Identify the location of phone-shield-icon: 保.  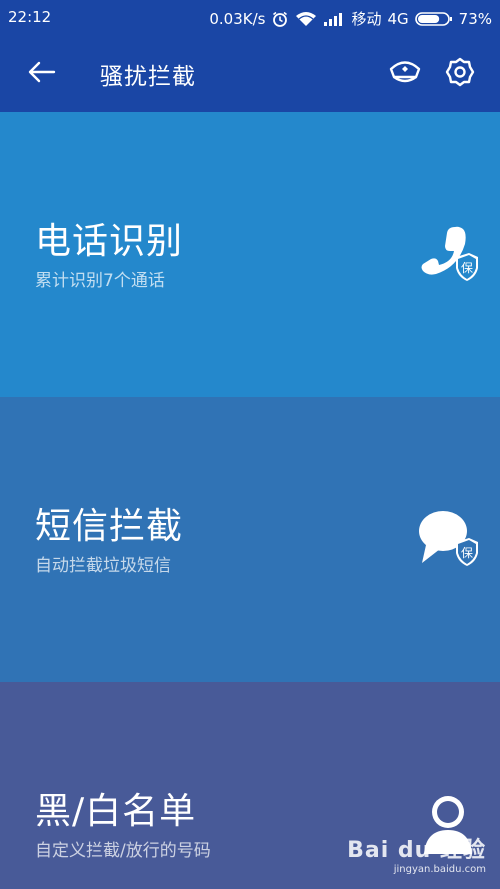
(448, 254).